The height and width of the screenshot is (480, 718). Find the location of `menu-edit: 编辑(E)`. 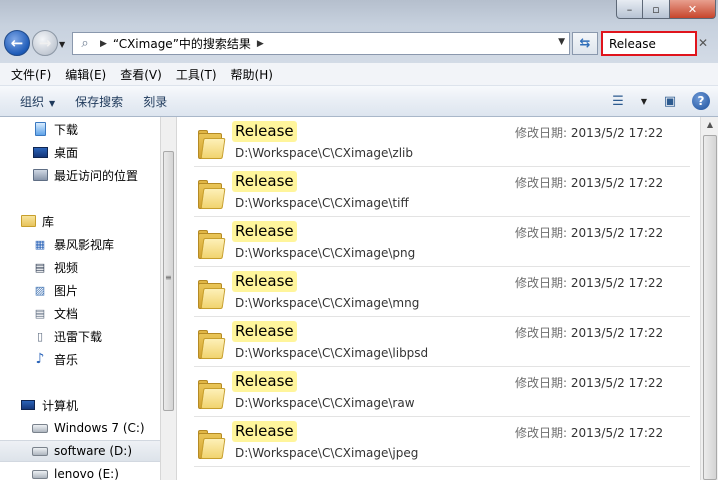

menu-edit: 编辑(E) is located at coordinates (85, 74).